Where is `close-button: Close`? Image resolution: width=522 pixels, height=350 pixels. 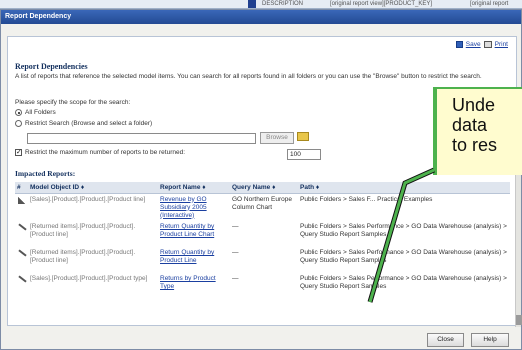 close-button: Close is located at coordinates (445, 340).